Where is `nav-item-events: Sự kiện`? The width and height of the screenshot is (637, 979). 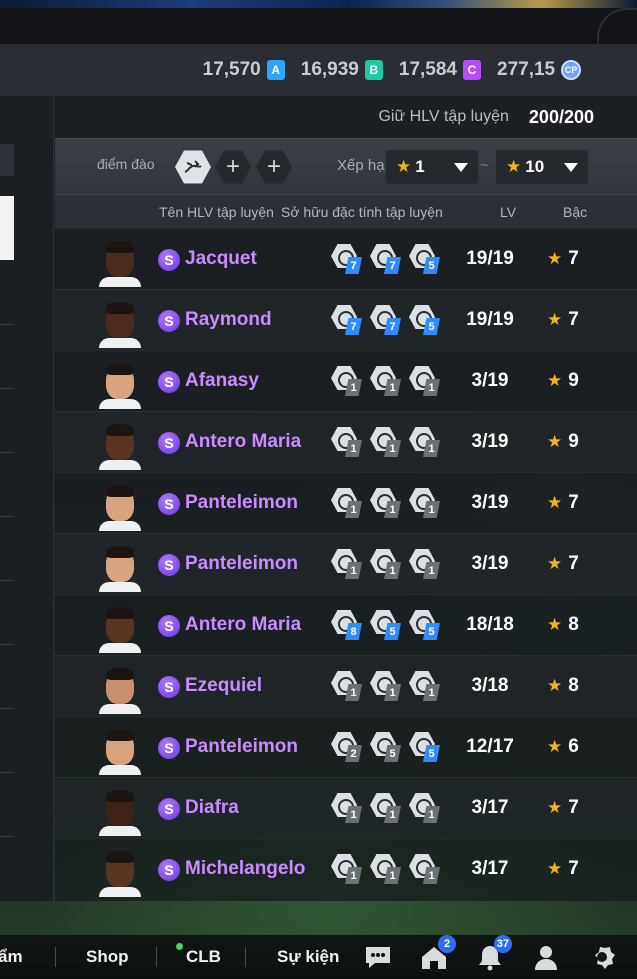 nav-item-events: Sự kiện is located at coordinates (308, 957).